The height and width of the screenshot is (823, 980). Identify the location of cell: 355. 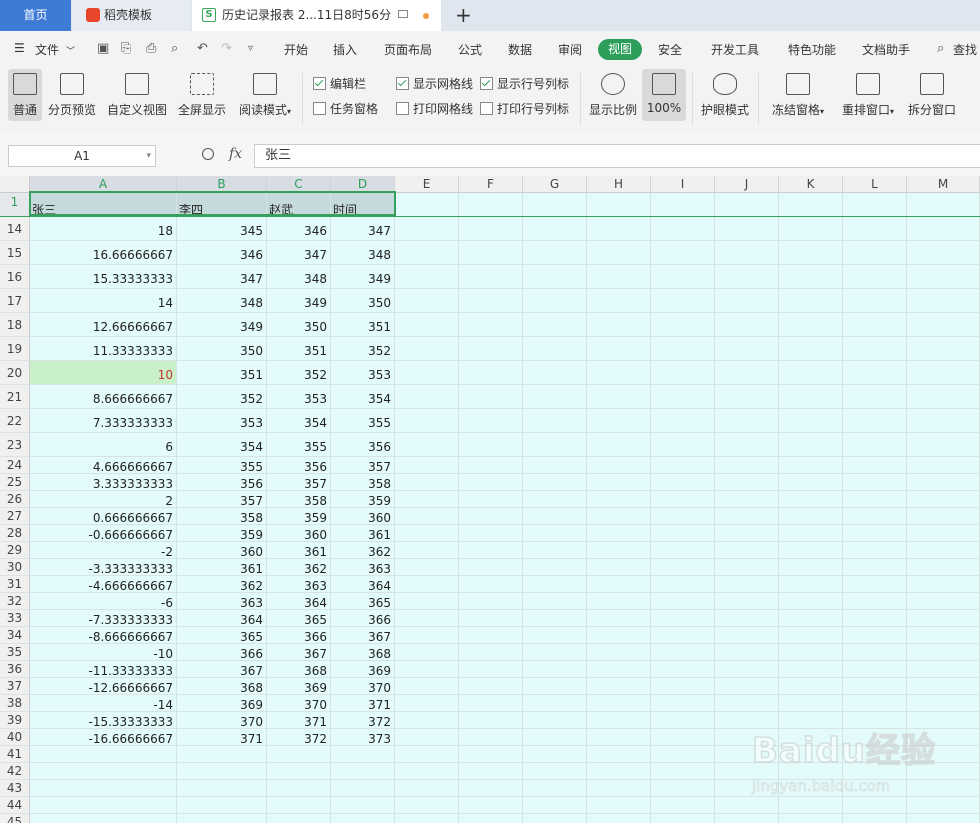
(363, 420).